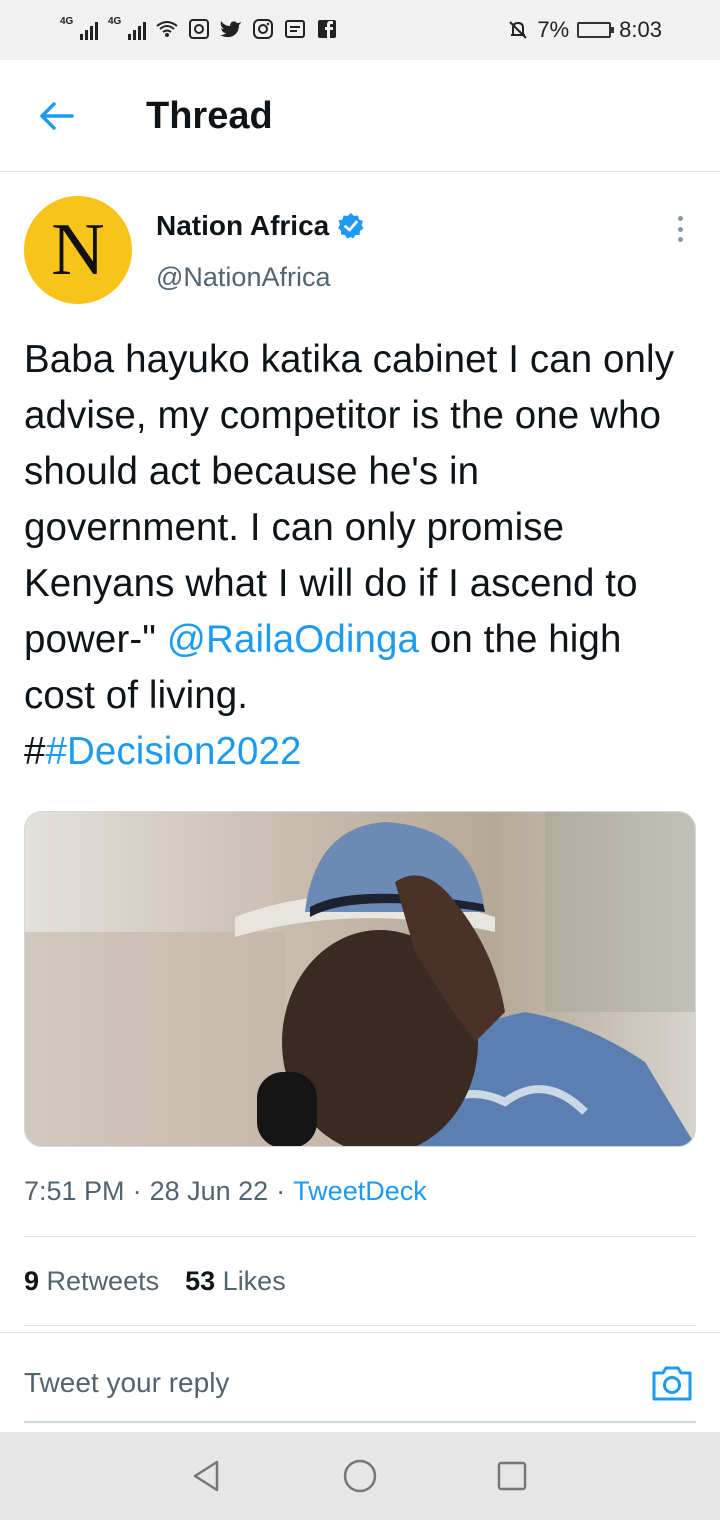  Describe the element at coordinates (79, 28) in the screenshot. I see `signal-icon: 4G` at that location.